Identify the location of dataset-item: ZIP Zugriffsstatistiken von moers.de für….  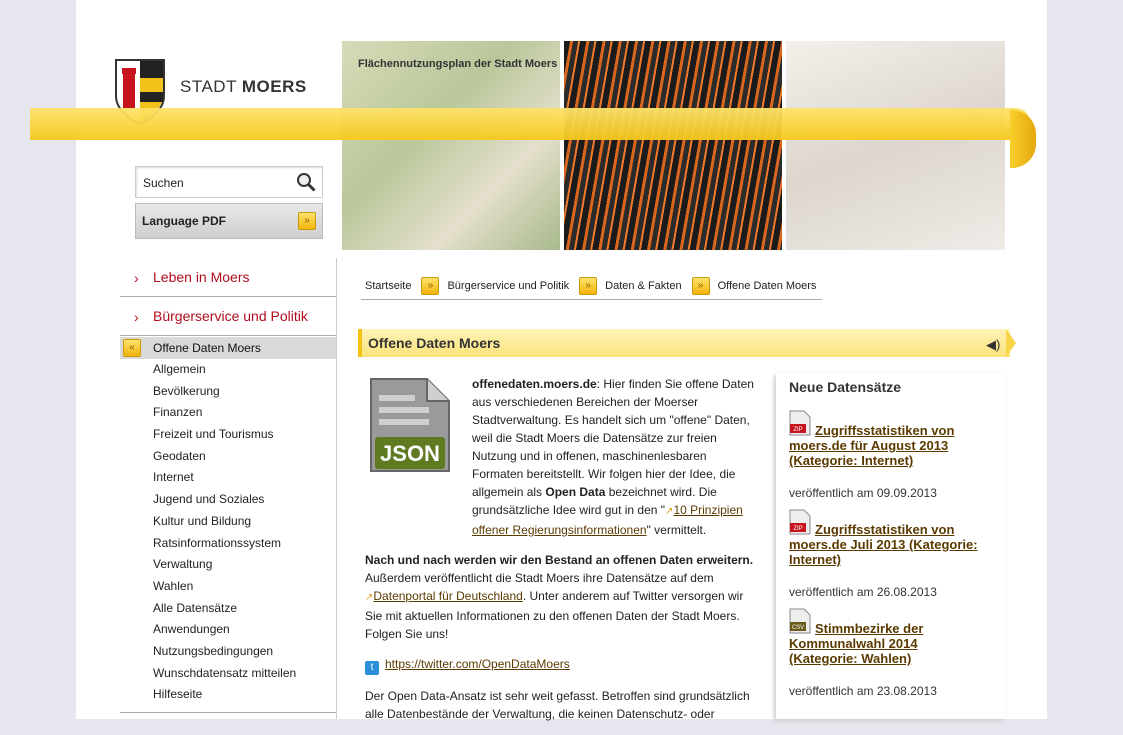
(889, 455).